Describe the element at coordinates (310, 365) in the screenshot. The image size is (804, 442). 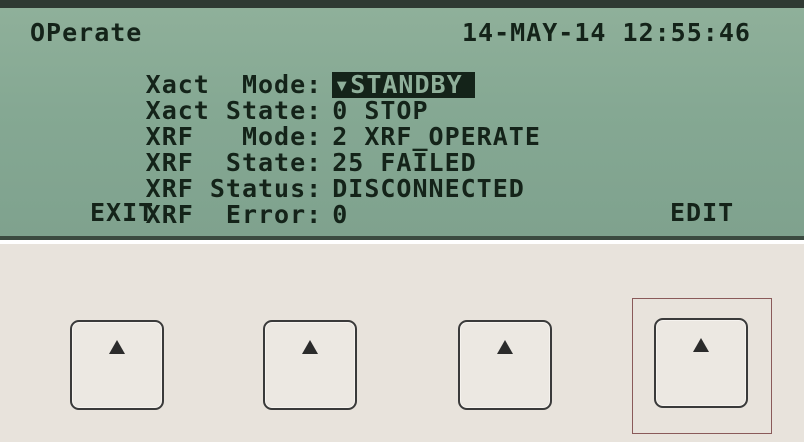
I see `softkey-2-button` at that location.